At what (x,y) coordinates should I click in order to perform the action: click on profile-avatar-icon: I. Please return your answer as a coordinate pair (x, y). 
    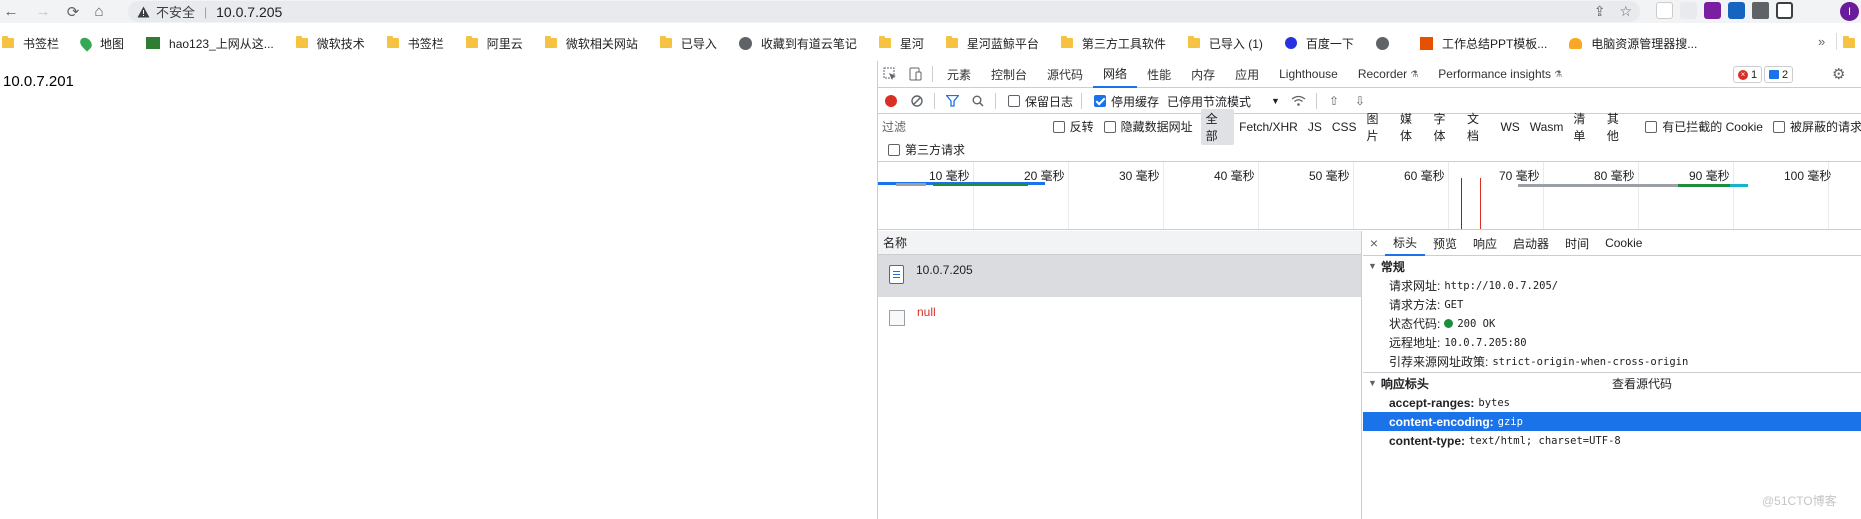
    Looking at the image, I should click on (1849, 11).